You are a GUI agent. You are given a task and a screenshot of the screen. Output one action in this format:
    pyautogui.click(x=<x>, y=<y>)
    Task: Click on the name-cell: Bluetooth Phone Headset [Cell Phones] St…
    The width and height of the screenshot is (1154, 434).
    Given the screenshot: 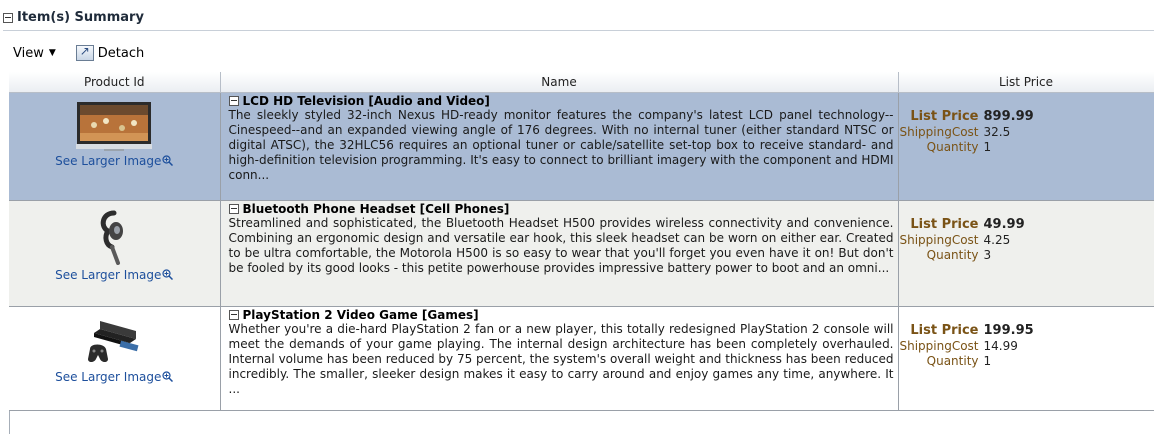 What is the action you would take?
    pyautogui.click(x=559, y=253)
    